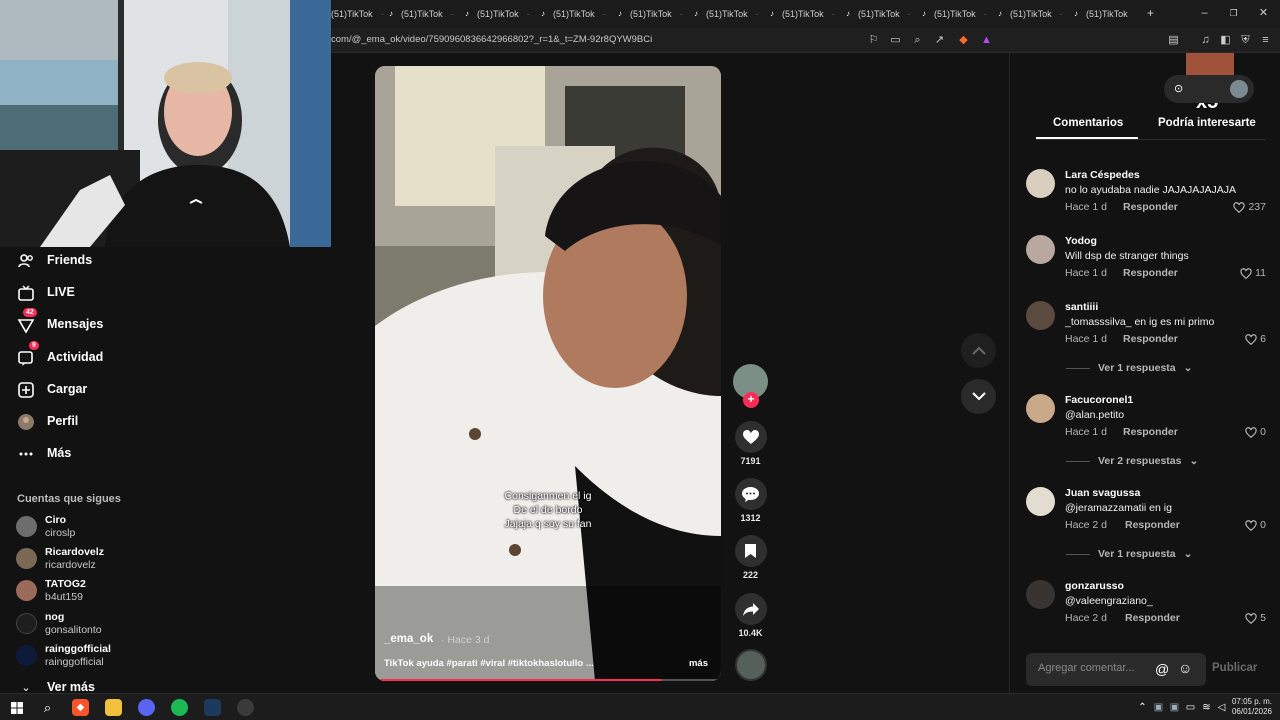 This screenshot has height=720, width=1280. What do you see at coordinates (357, 14) in the screenshot?
I see `browser-tab: (51)TikTok -` at bounding box center [357, 14].